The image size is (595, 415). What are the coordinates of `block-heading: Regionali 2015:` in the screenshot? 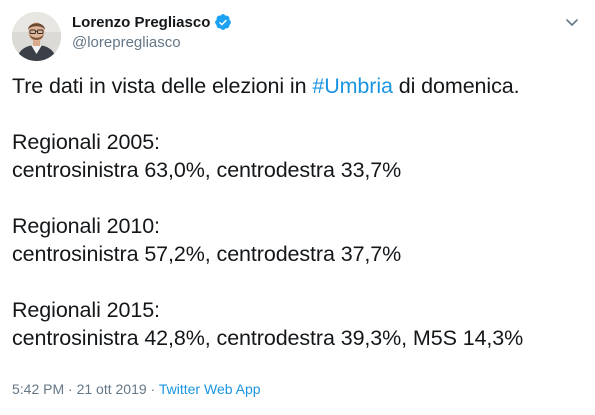 It's located at (86, 310).